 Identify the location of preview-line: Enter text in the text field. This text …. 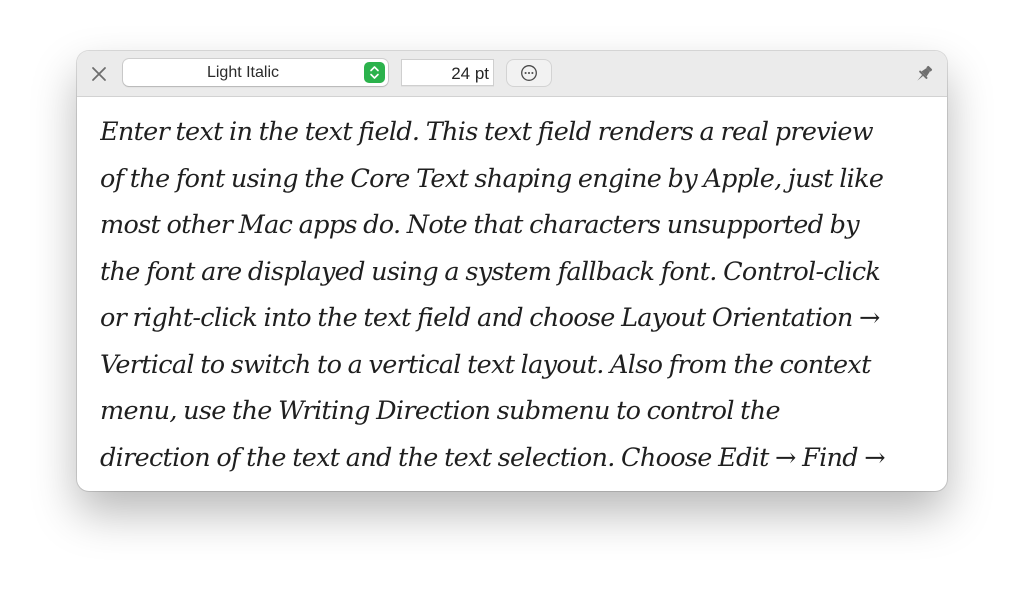
(487, 132).